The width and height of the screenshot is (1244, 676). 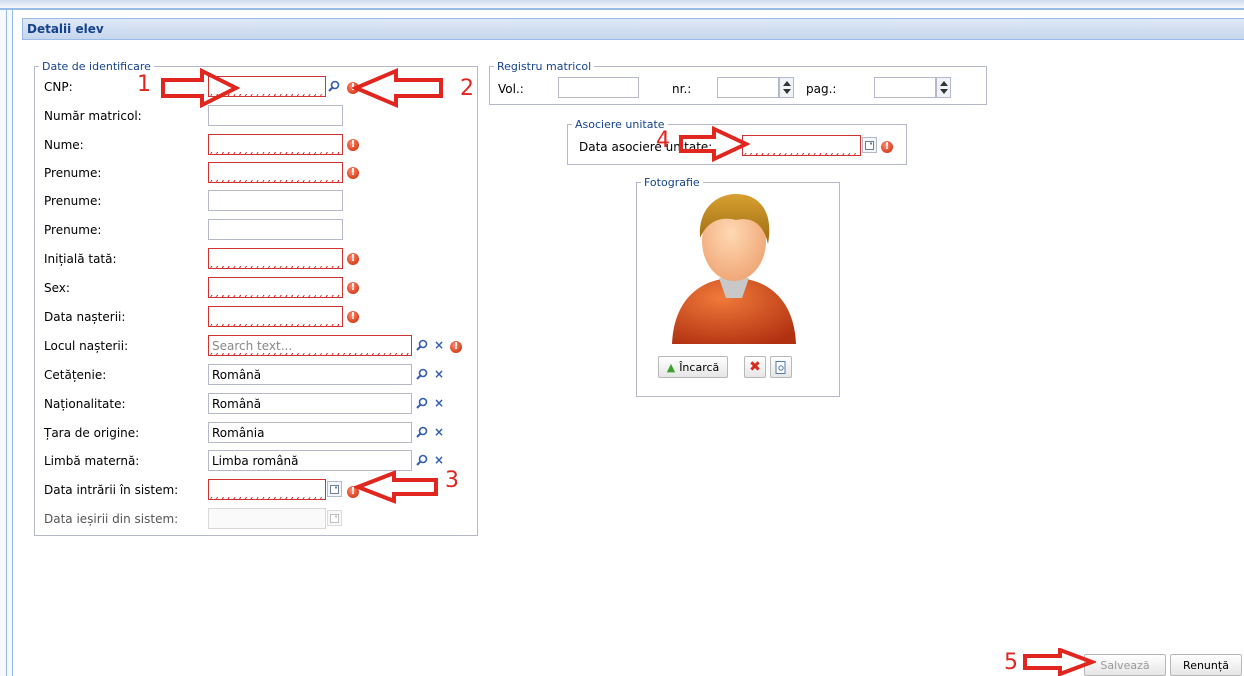 I want to click on prenume3-input, so click(x=275, y=229).